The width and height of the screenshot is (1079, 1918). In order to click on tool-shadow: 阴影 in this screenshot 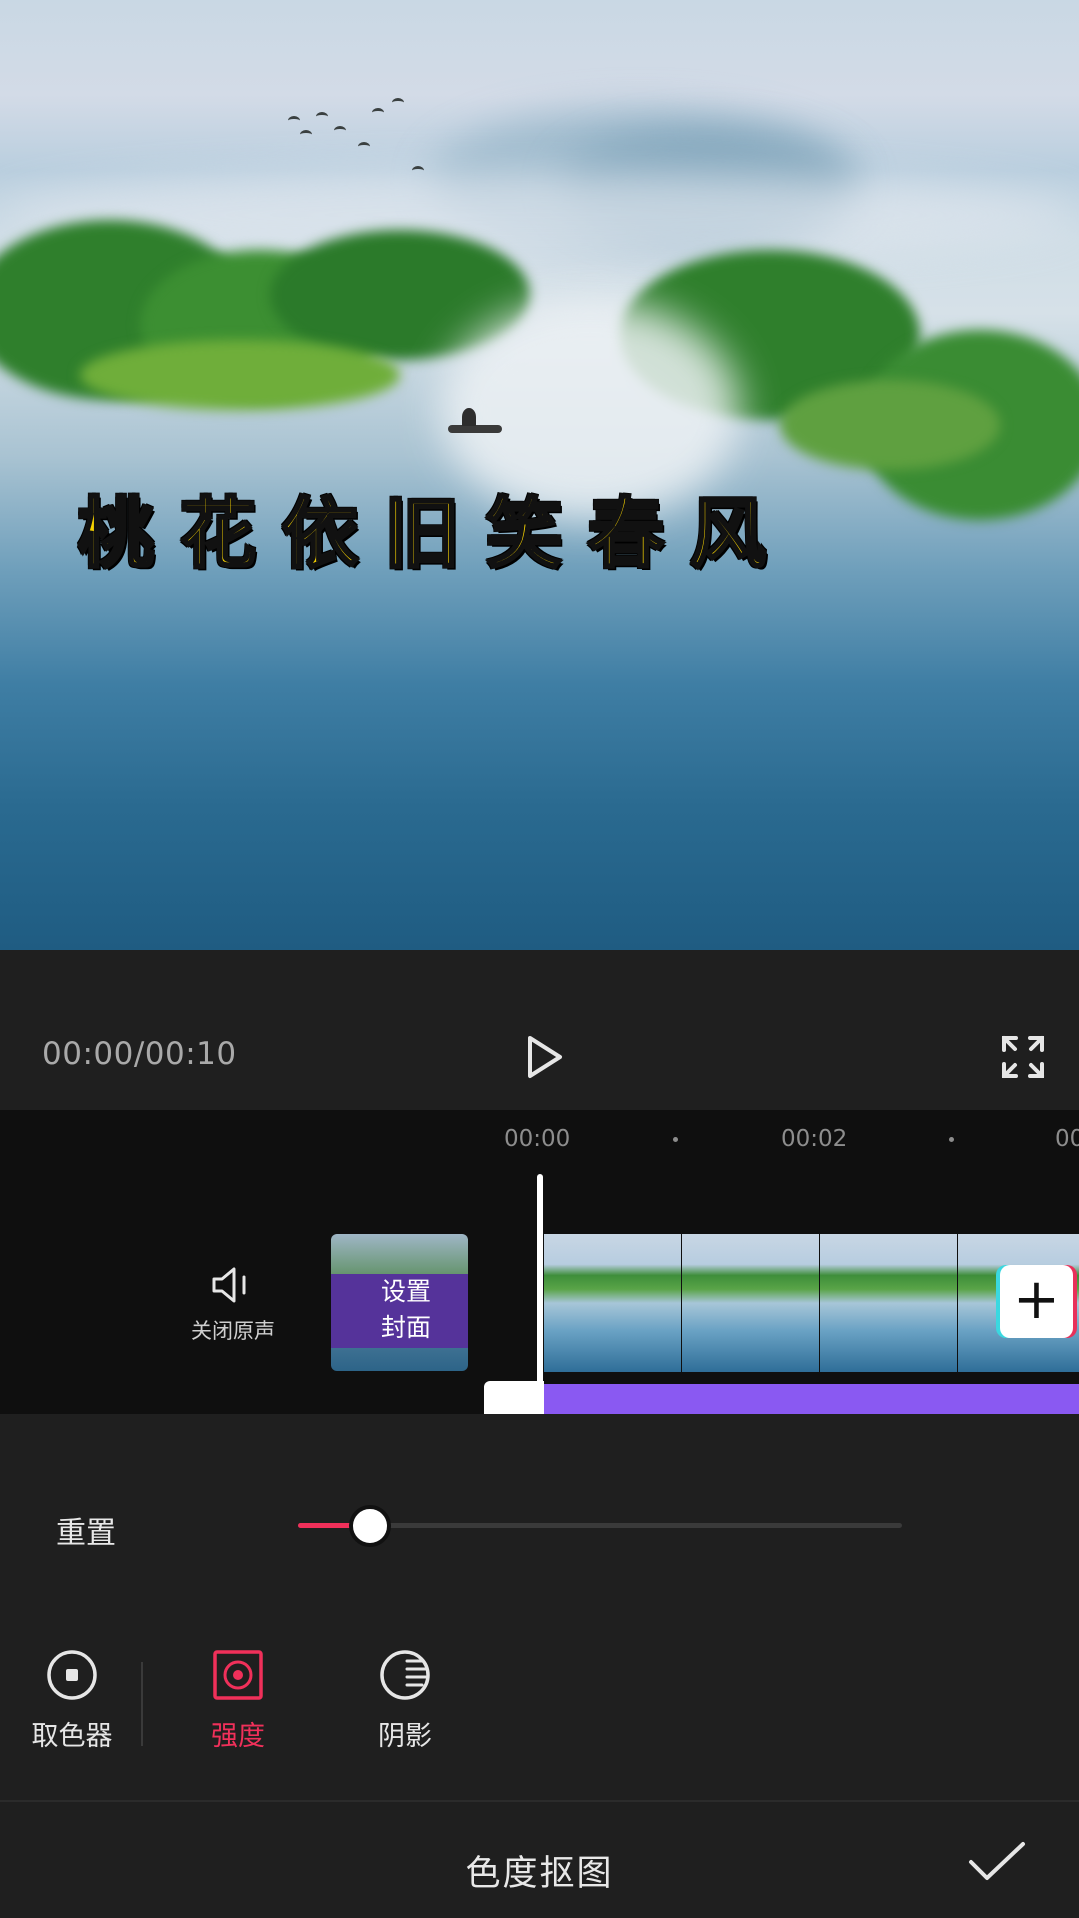, I will do `click(405, 1700)`.